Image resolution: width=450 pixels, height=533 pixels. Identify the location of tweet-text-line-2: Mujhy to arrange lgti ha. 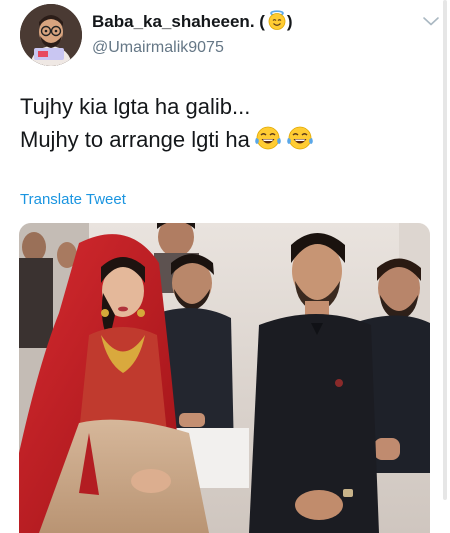
(227, 141).